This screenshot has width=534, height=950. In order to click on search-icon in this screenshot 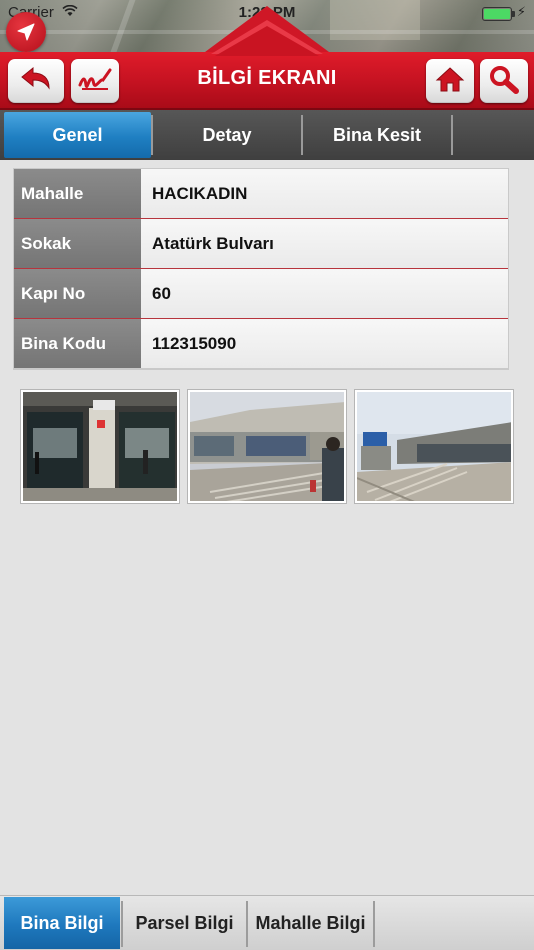, I will do `click(504, 81)`.